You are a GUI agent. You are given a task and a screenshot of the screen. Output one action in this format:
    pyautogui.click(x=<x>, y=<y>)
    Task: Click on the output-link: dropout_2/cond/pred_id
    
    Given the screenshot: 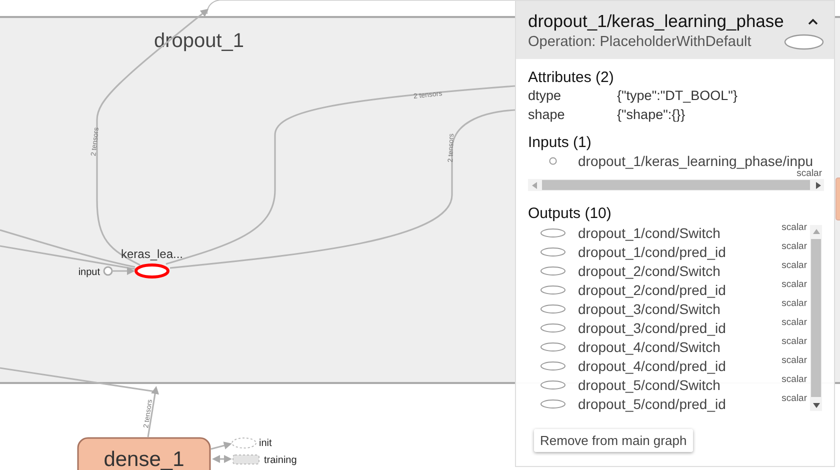 What is the action you would take?
    pyautogui.click(x=652, y=290)
    